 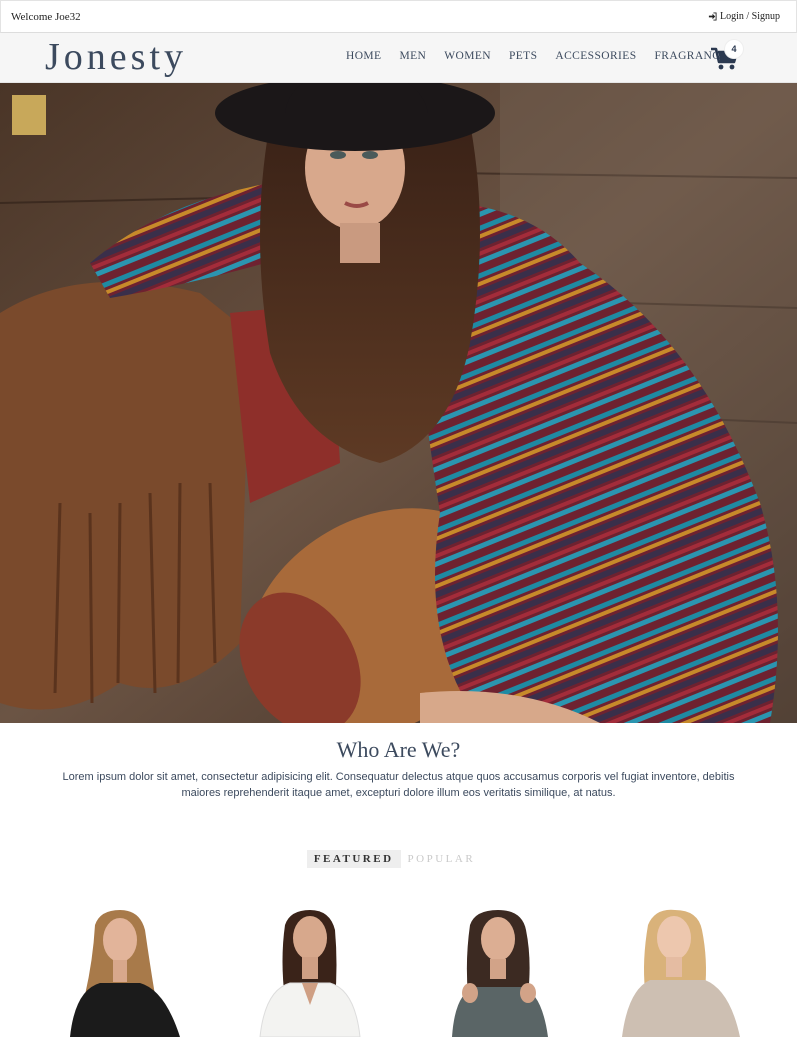 I want to click on product-tabs: FEATURED POPULAR, so click(x=398, y=859).